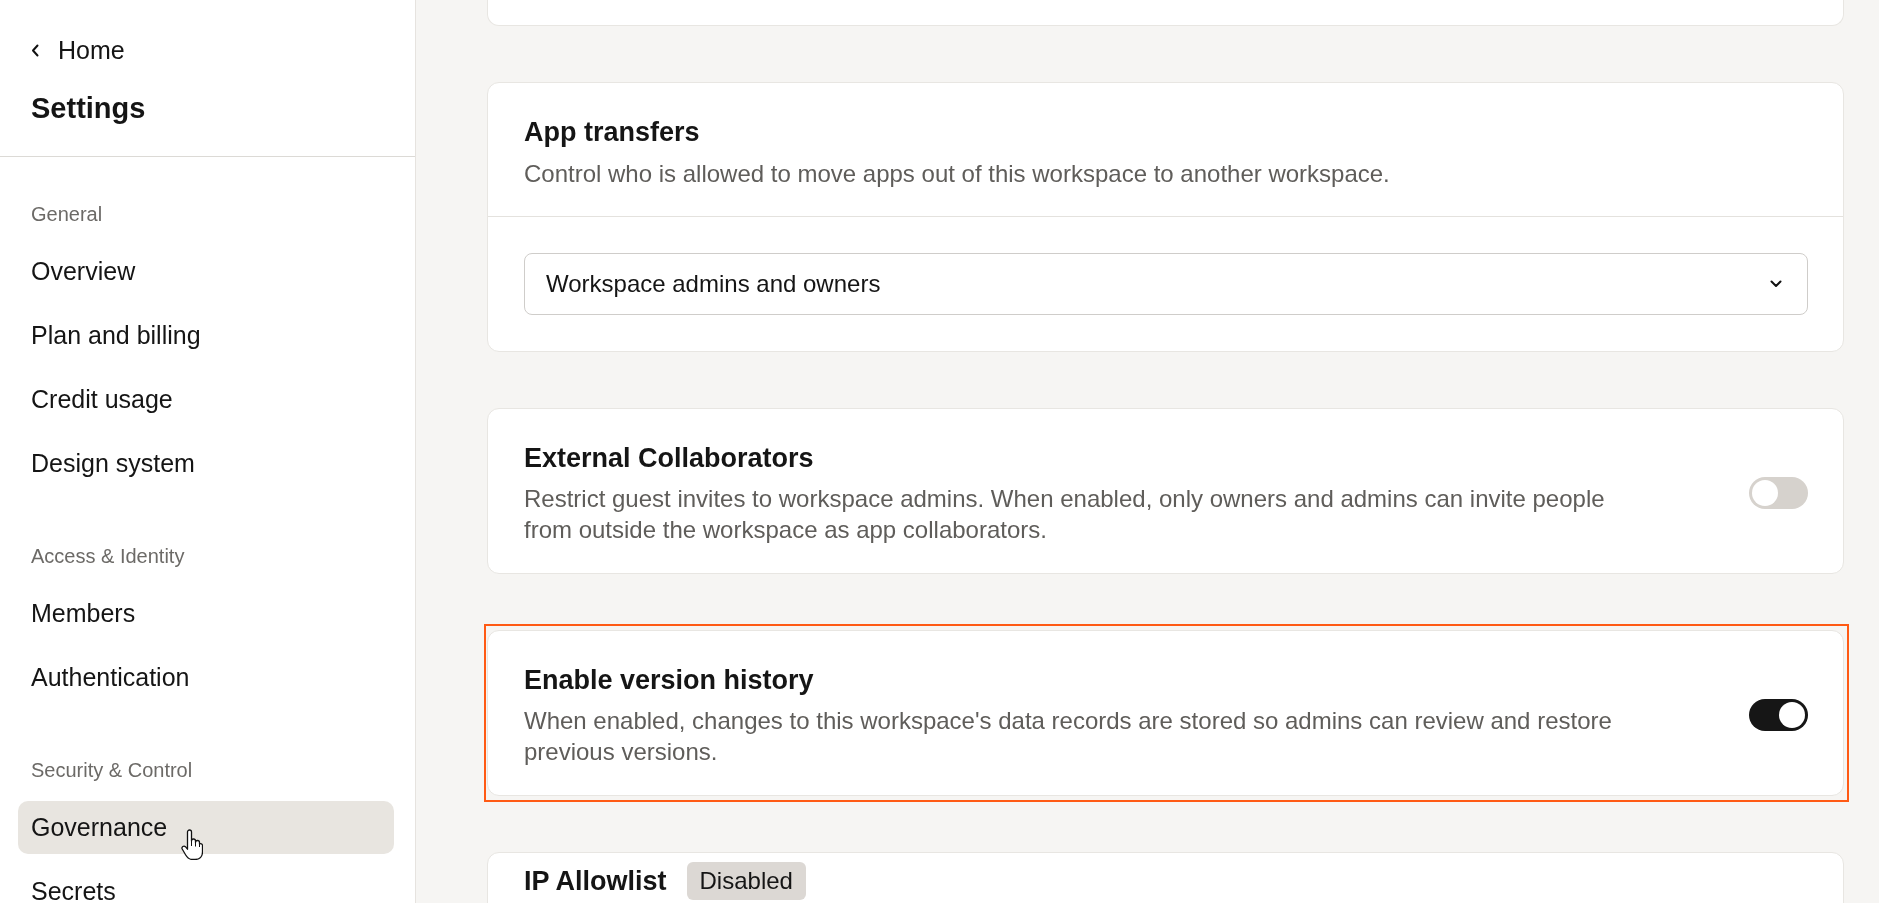 This screenshot has width=1879, height=903. I want to click on sidebar-item: Authentication, so click(206, 677).